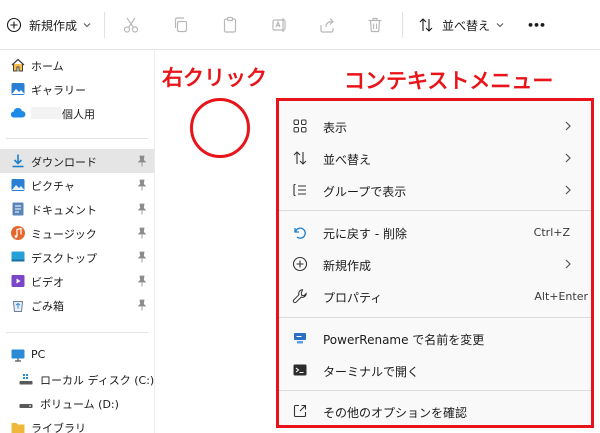 The height and width of the screenshot is (433, 600). What do you see at coordinates (365, 234) in the screenshot?
I see `menu-item-undo-label: 元に戻す - 削除` at bounding box center [365, 234].